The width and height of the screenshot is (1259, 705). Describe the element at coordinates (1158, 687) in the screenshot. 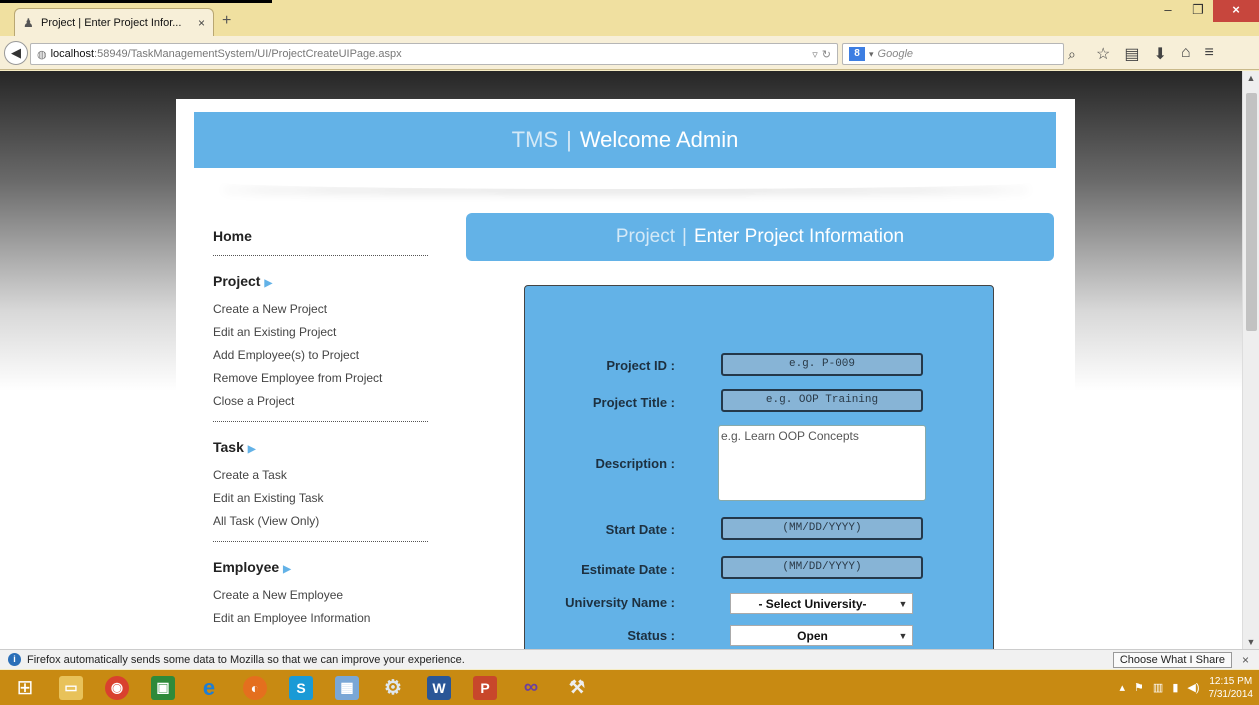

I see `network-icon: ▥` at that location.